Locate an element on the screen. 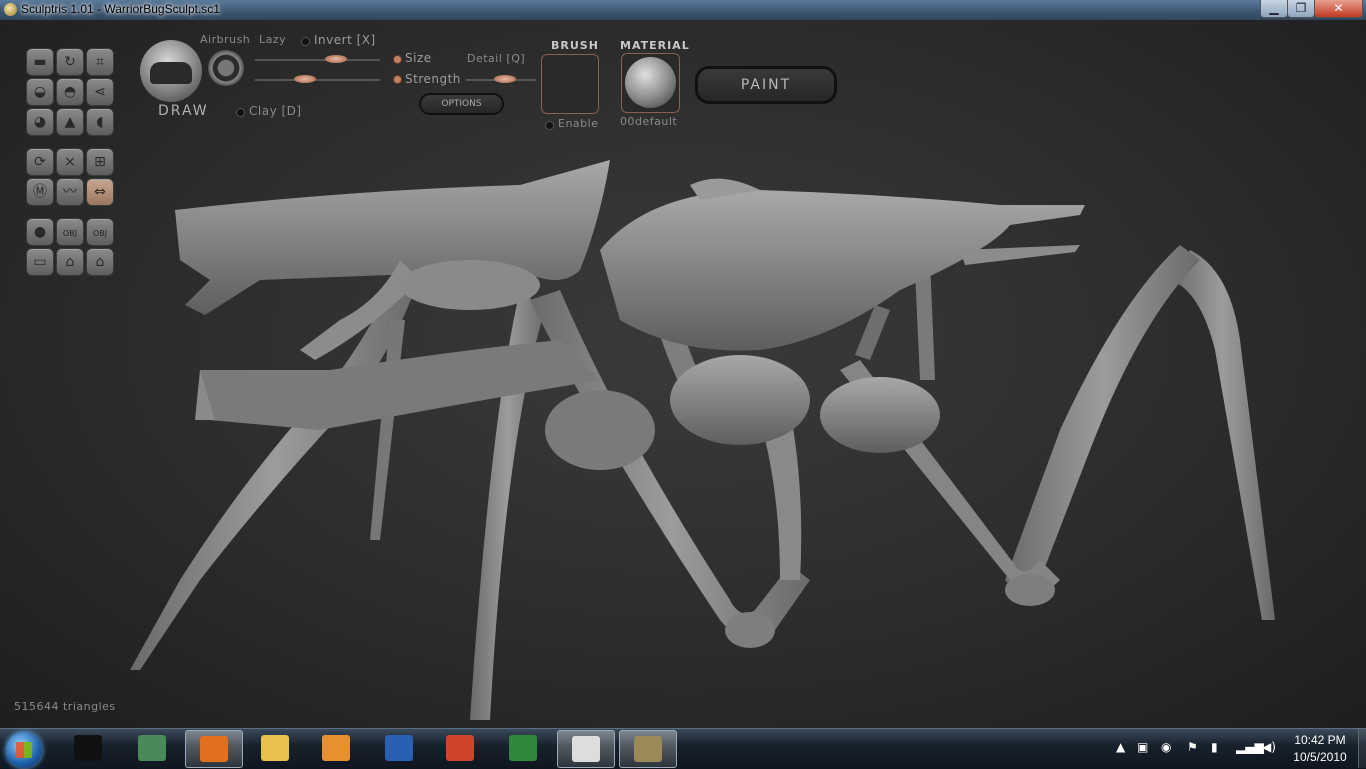 This screenshot has width=1366, height=769. tool-mask-glyph: Ⓜ is located at coordinates (40, 192).